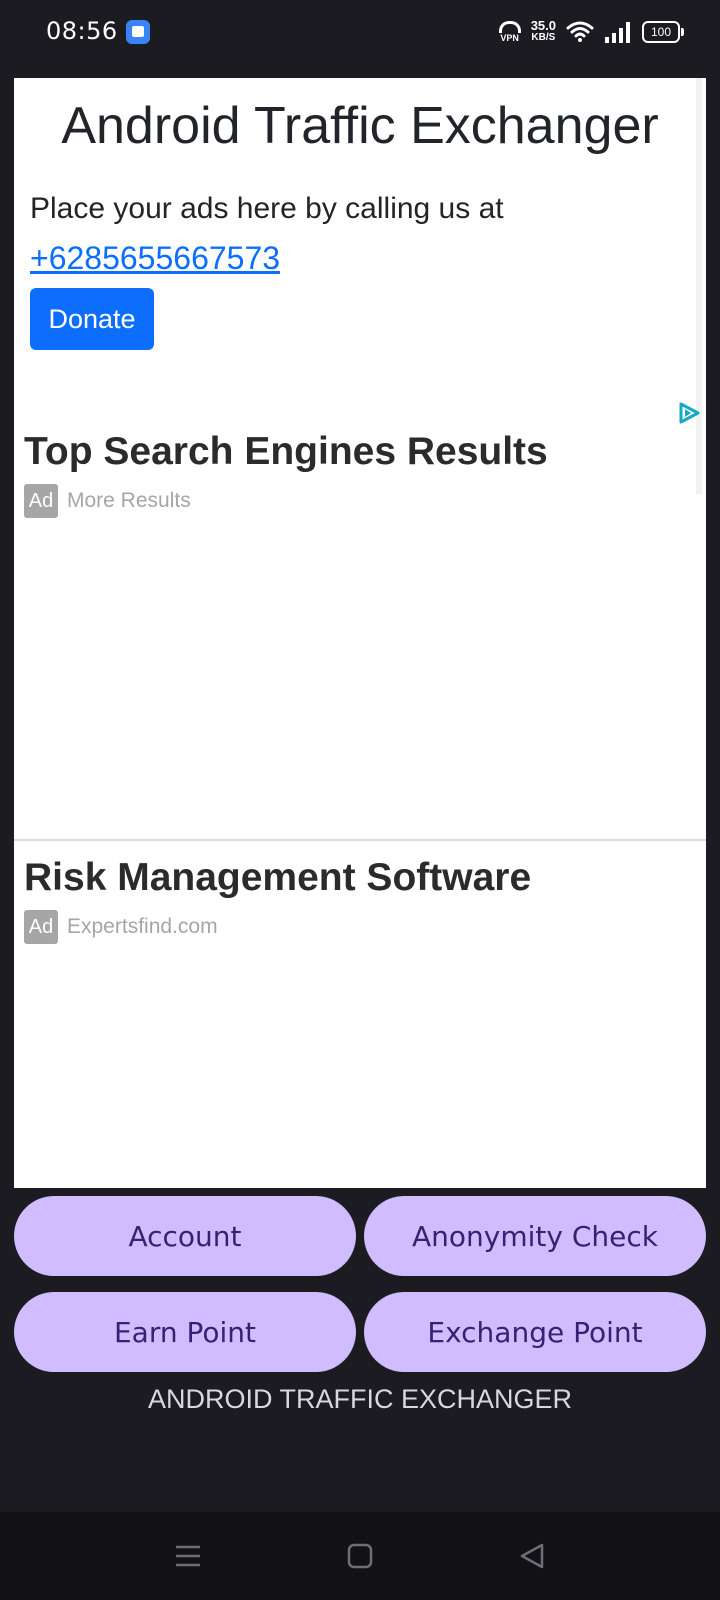 Image resolution: width=720 pixels, height=1600 pixels. I want to click on back-icon, so click(532, 1556).